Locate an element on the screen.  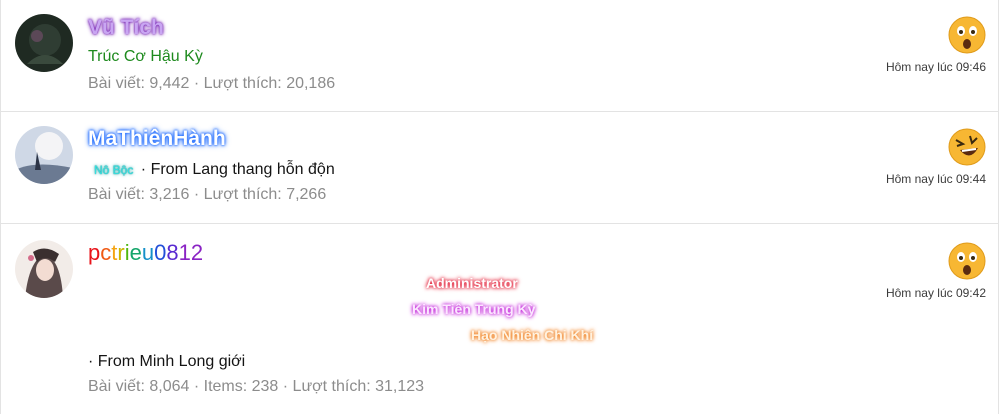
user-stats: Bài viết: 3,216 · Lượt thích: 7,266 is located at coordinates (207, 194).